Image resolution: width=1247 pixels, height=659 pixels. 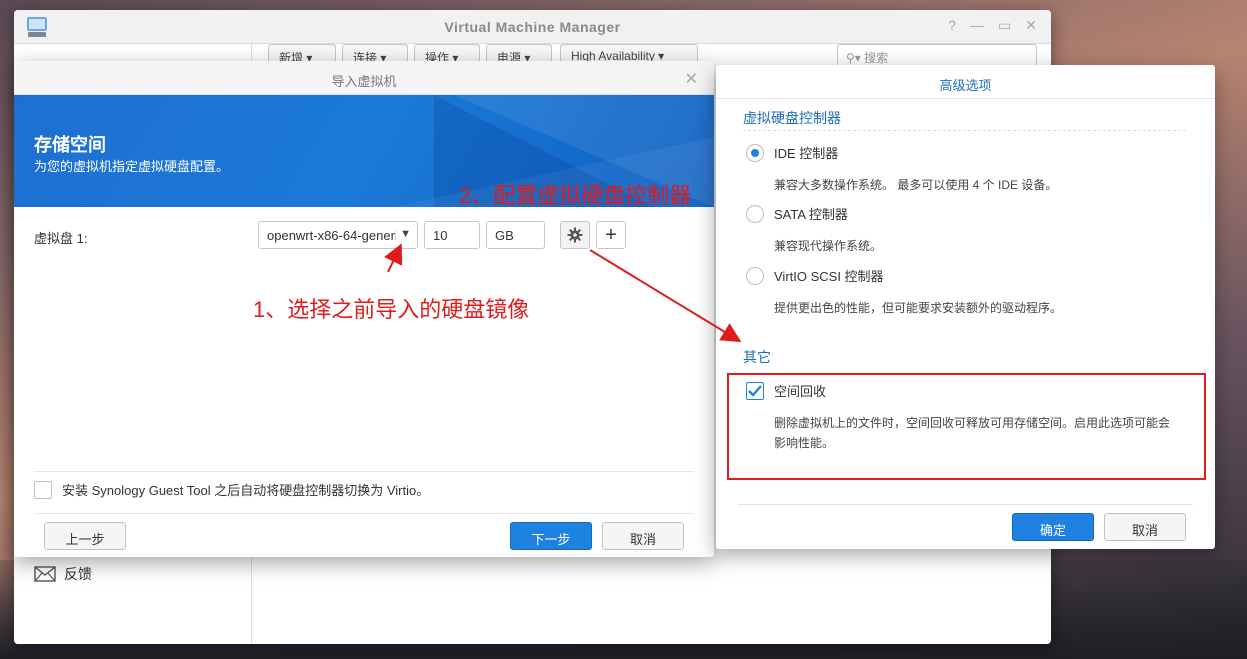 I want to click on plus-icon: +, so click(x=611, y=234).